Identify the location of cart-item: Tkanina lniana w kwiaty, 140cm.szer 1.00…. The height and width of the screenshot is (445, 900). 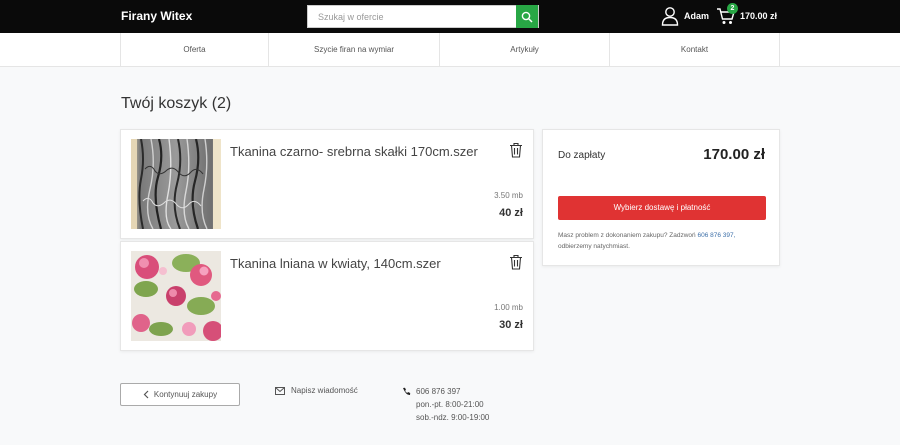
(327, 296).